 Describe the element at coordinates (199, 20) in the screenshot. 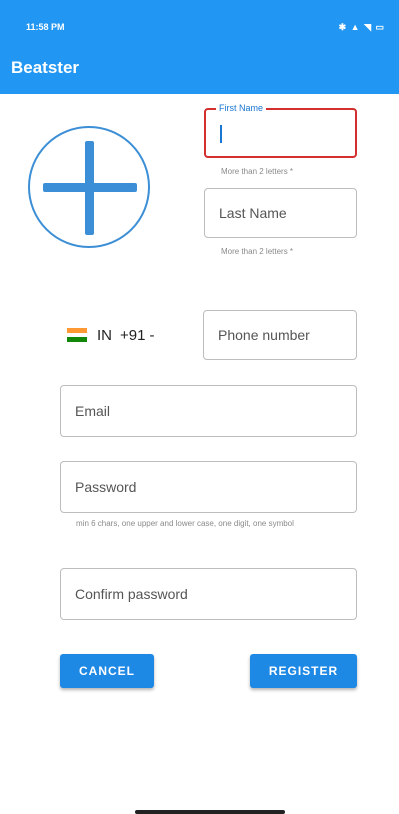

I see `status-bar: 11:58 PM ✱ ▲ ◥ ▭` at that location.